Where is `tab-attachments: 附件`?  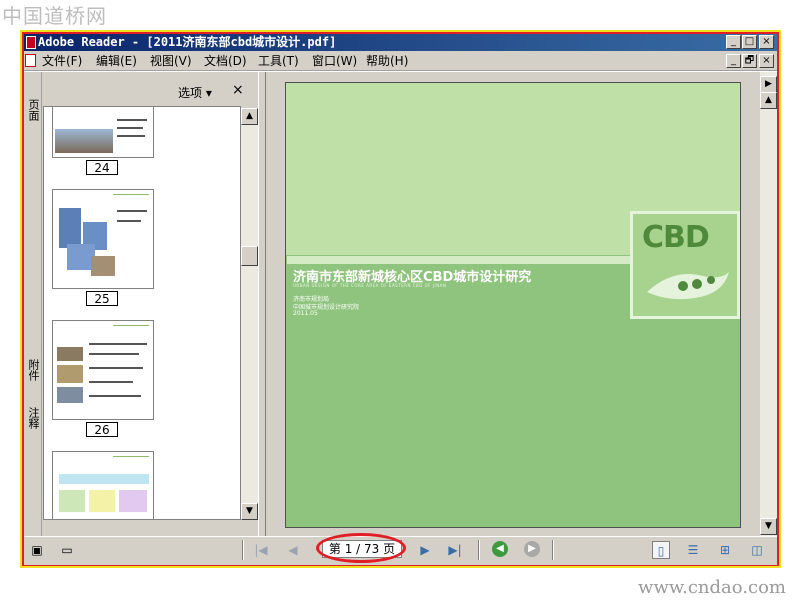
tab-attachments: 附件 is located at coordinates (33, 370).